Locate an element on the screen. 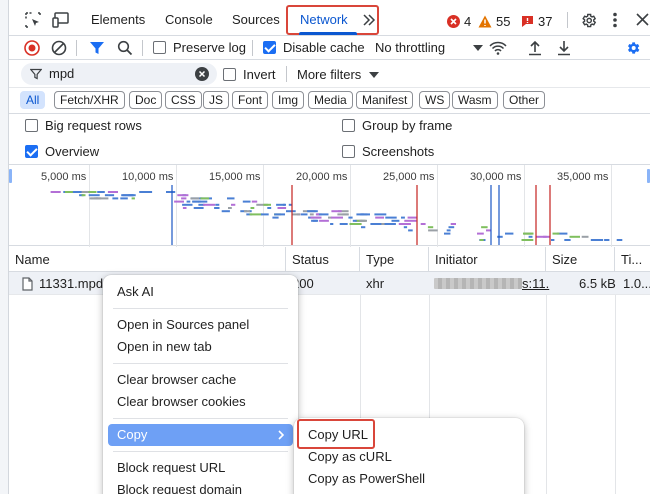  type-filter-font: Font is located at coordinates (250, 100).